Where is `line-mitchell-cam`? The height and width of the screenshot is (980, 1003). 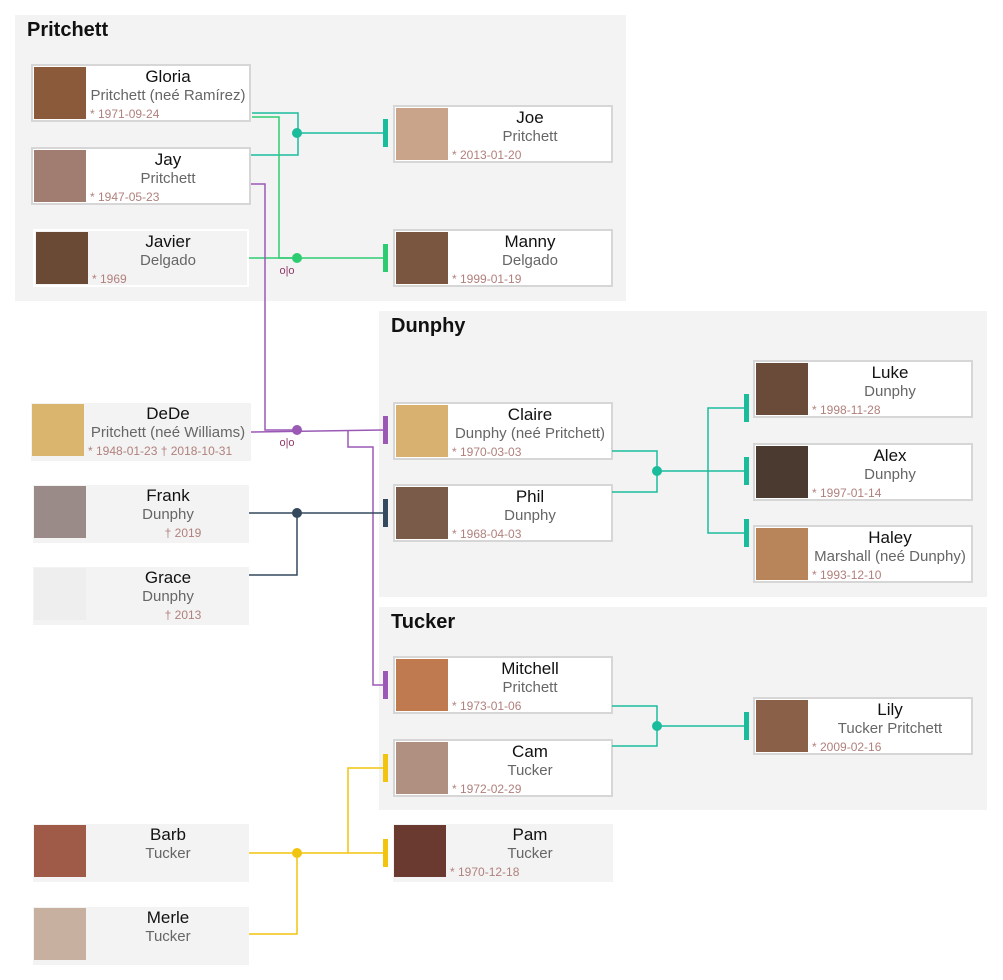
line-mitchell-cam is located at coordinates (635, 726).